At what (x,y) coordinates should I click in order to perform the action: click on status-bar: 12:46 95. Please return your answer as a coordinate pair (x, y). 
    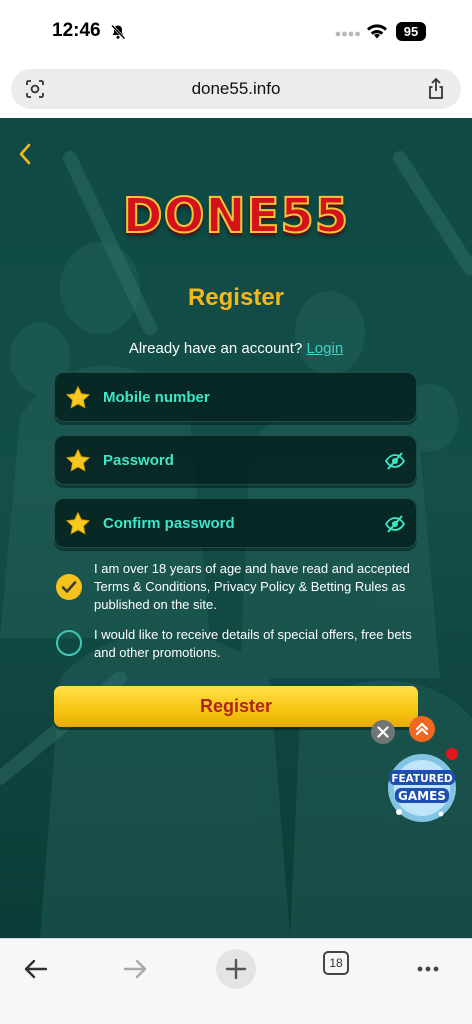
    Looking at the image, I should click on (236, 31).